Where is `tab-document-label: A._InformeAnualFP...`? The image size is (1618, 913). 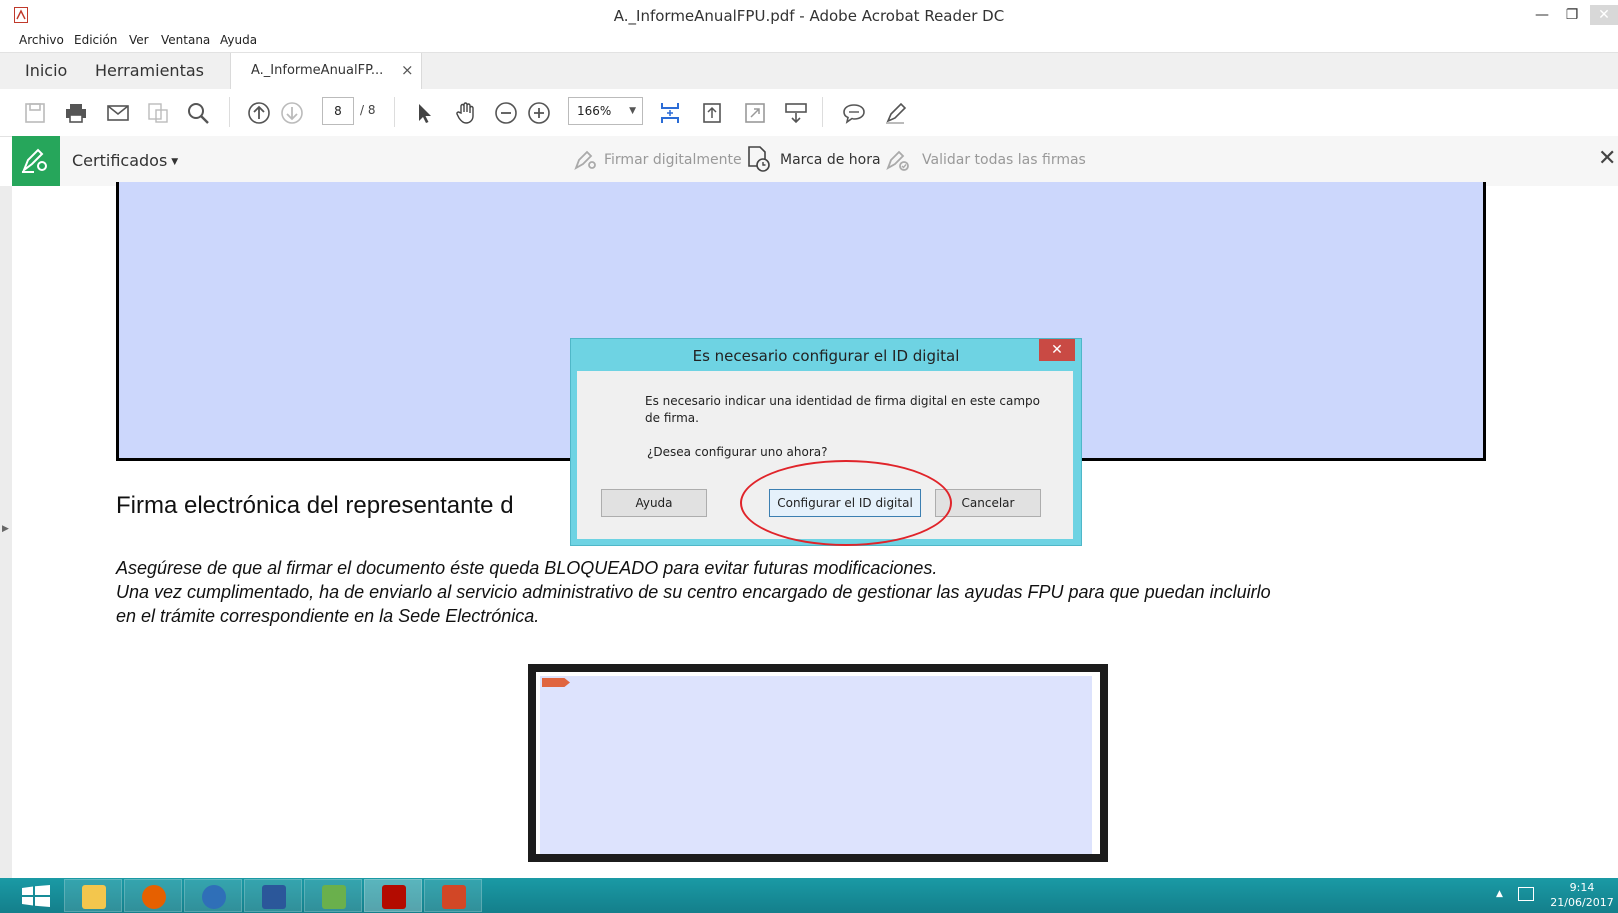
tab-document-label: A._InformeAnualFP... is located at coordinates (317, 70).